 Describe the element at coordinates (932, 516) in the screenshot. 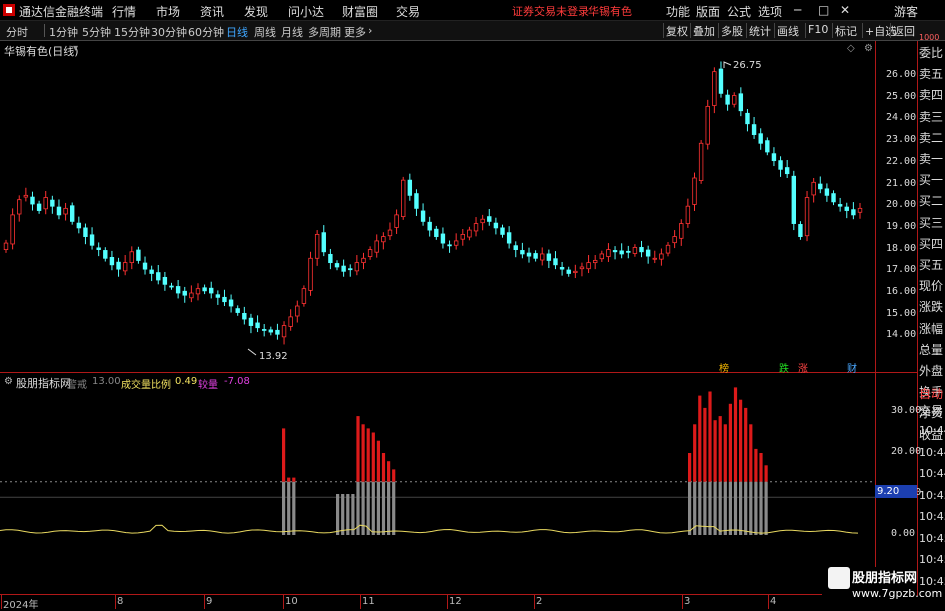

I see `tick-time: 10:45` at that location.